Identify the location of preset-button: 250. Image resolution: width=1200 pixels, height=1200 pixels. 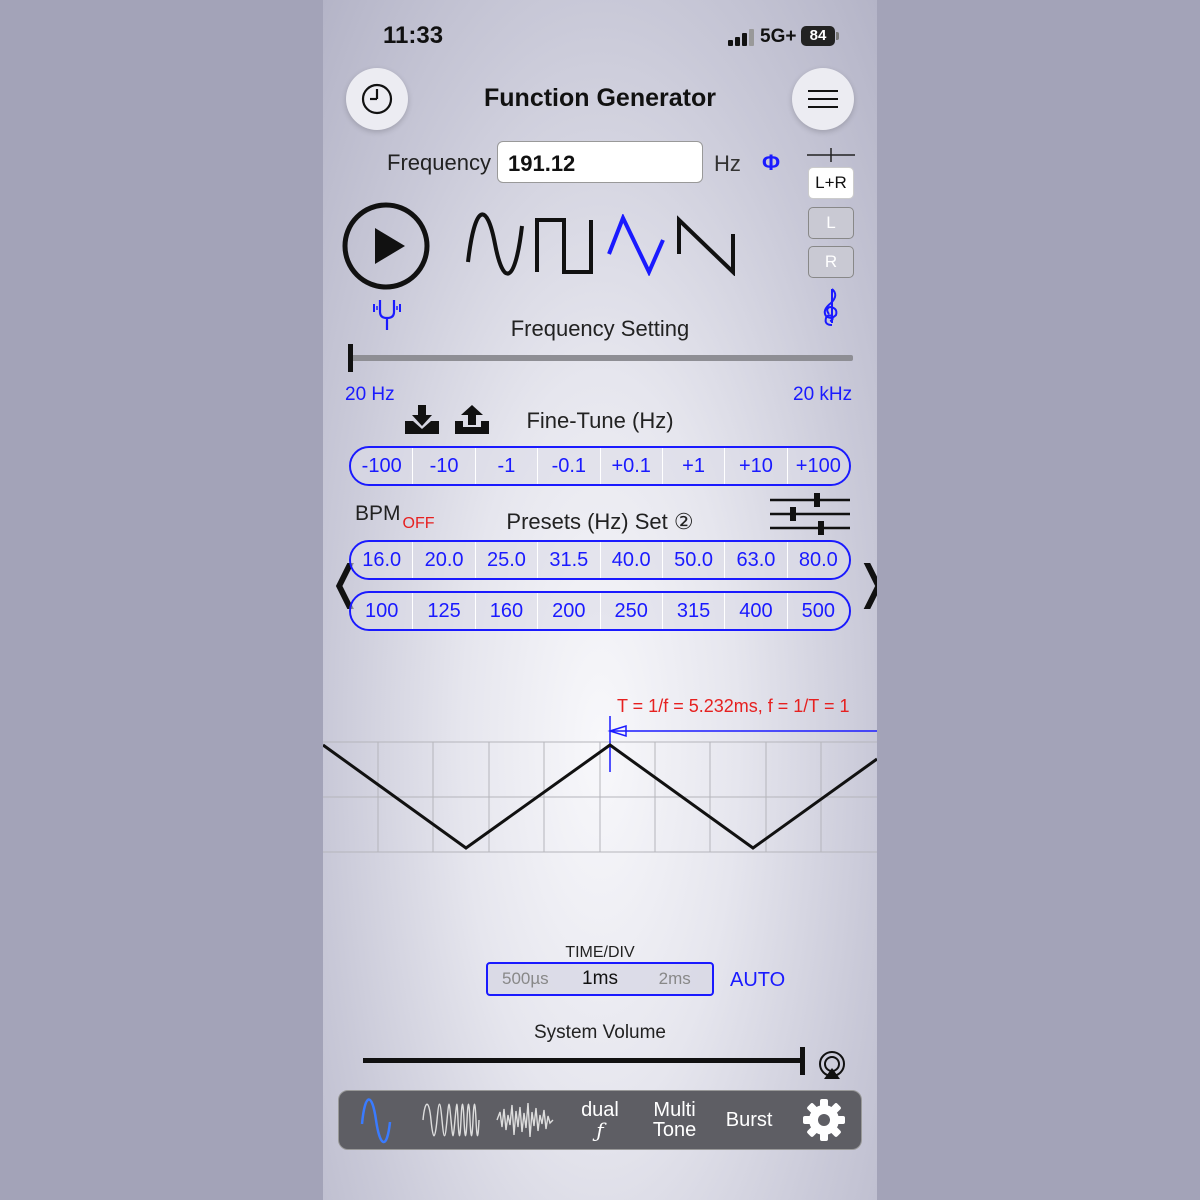
(631, 611).